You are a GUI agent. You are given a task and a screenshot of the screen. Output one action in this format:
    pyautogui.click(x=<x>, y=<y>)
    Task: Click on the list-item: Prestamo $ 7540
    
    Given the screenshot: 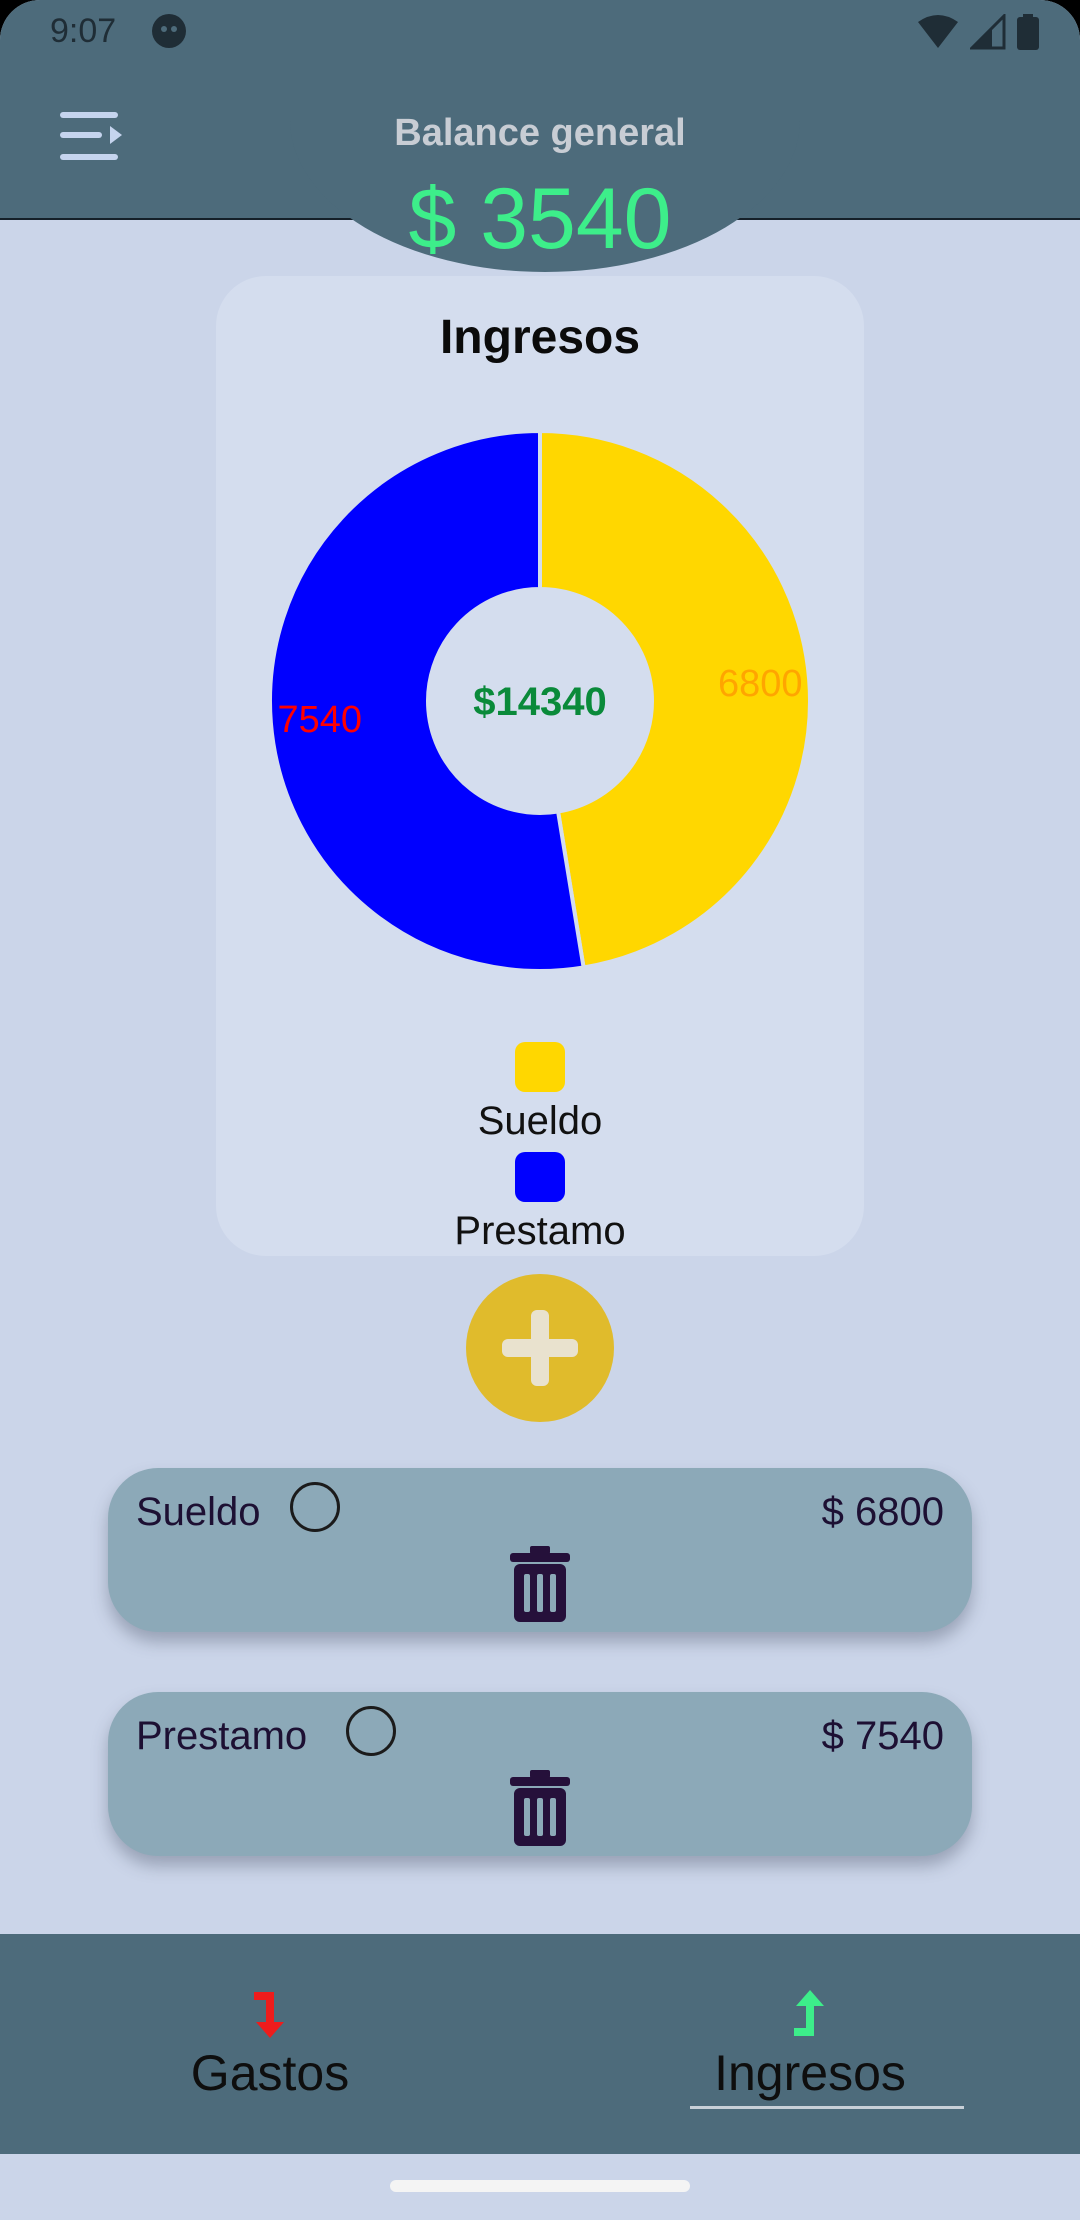 What is the action you would take?
    pyautogui.click(x=540, y=1774)
    